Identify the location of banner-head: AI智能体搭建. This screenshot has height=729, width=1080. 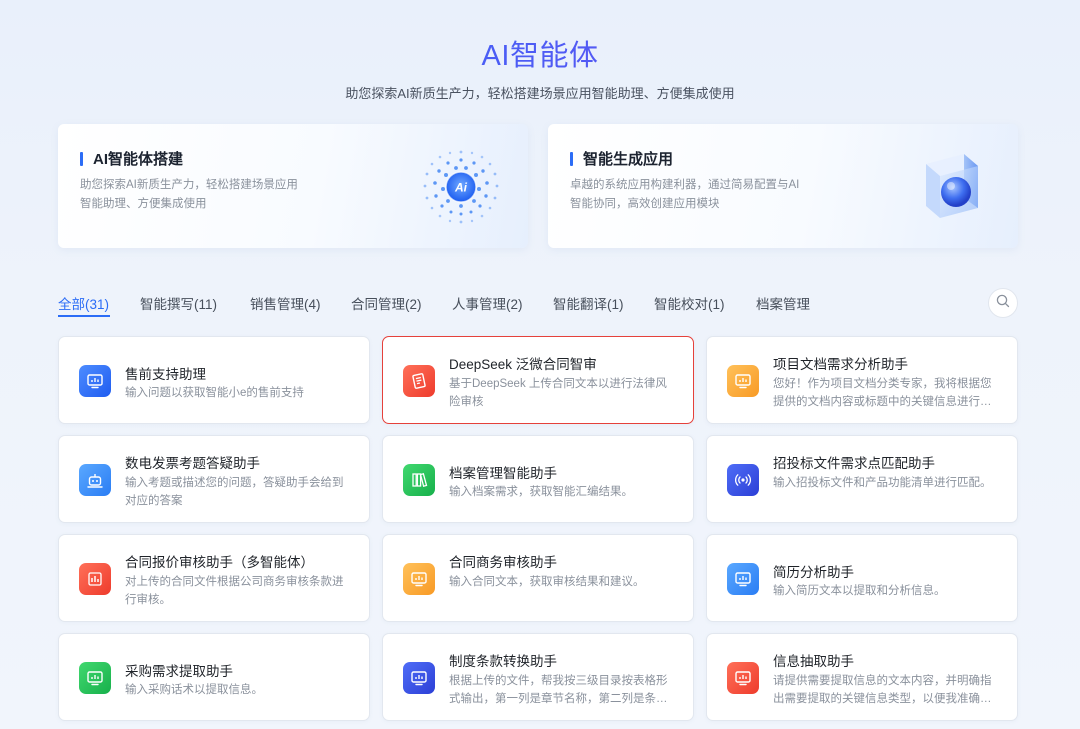
(131, 158).